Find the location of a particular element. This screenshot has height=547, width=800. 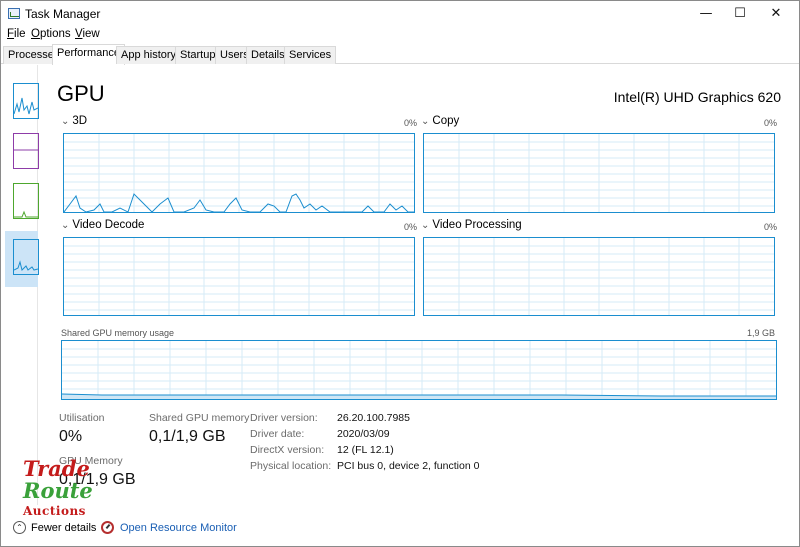

menu-file: File is located at coordinates (16, 34).